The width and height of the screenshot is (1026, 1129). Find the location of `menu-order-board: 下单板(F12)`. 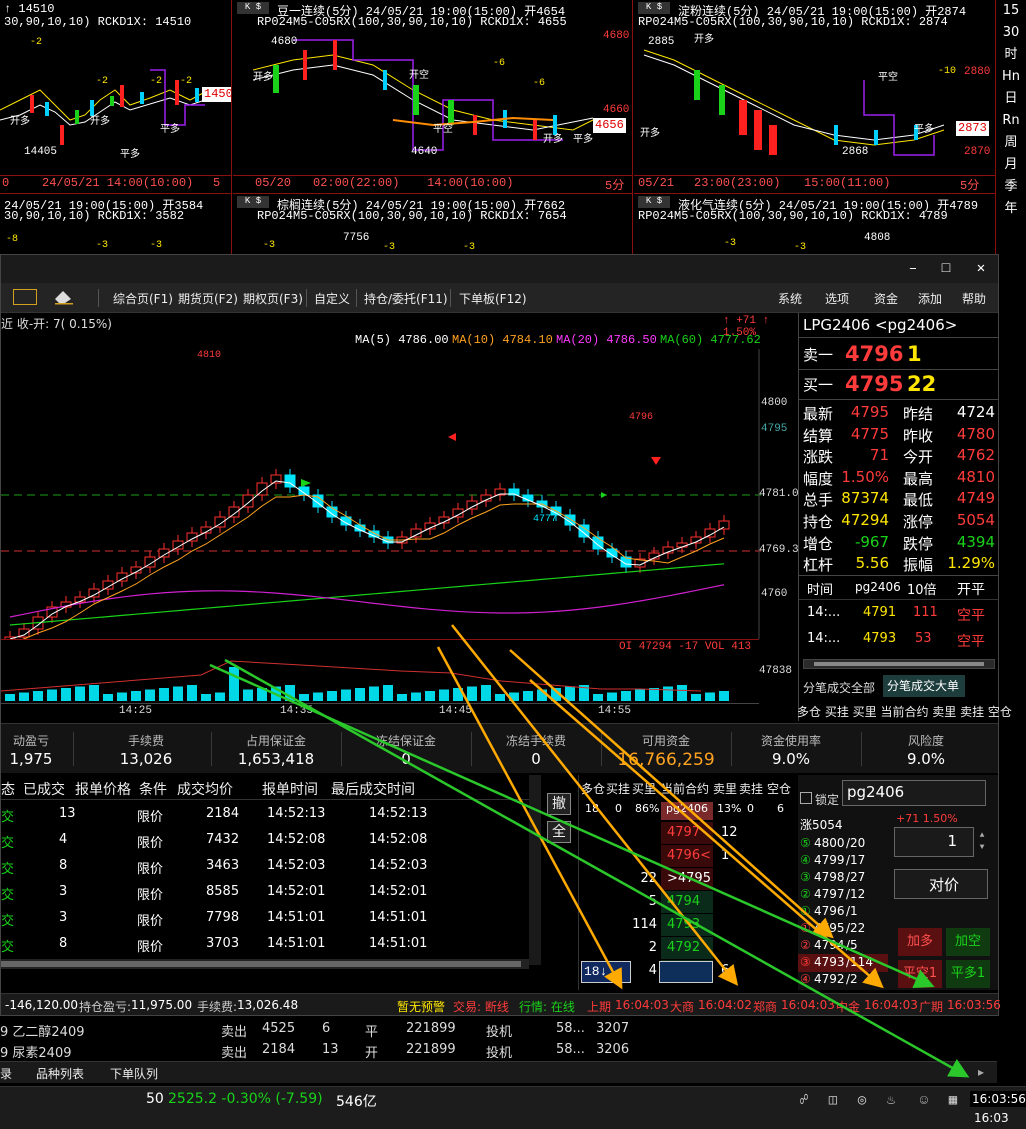

menu-order-board: 下单板(F12) is located at coordinates (493, 298).